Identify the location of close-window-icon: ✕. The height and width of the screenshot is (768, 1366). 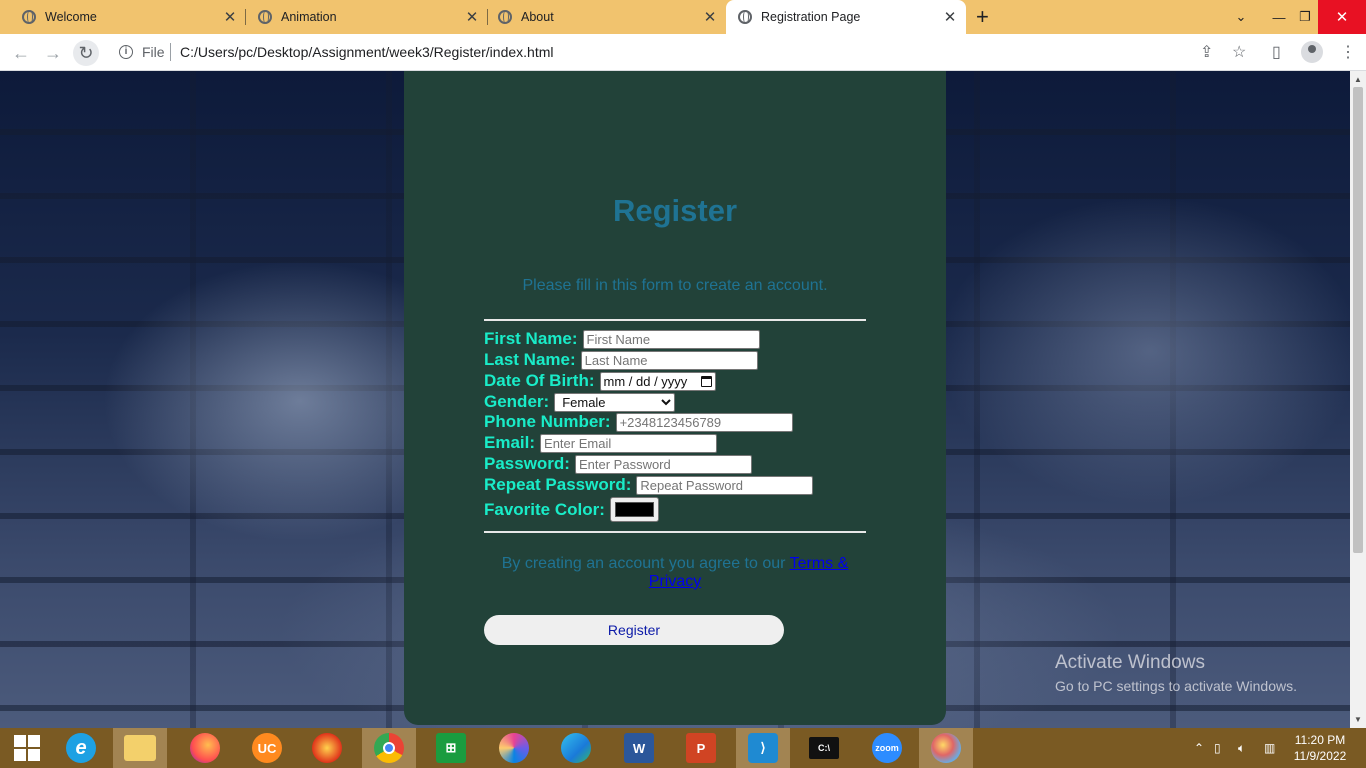
(1342, 17).